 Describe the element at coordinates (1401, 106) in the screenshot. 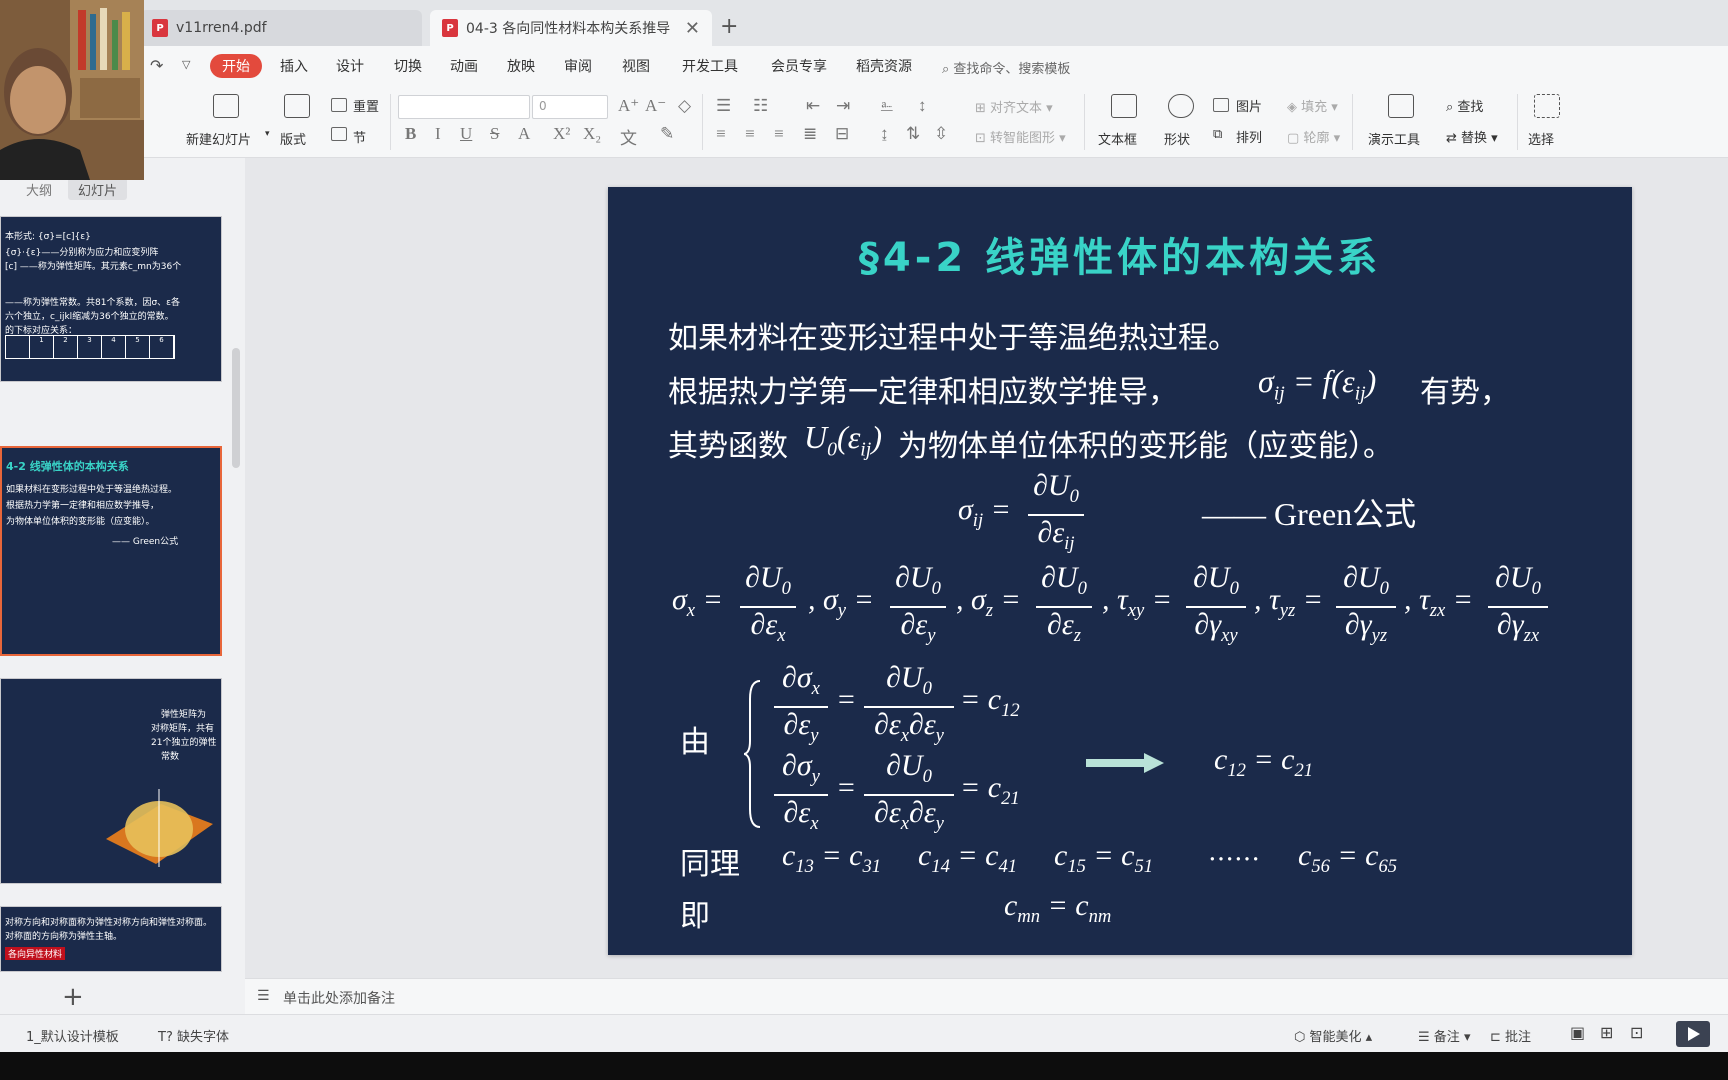

I see `present-tool-icon` at that location.